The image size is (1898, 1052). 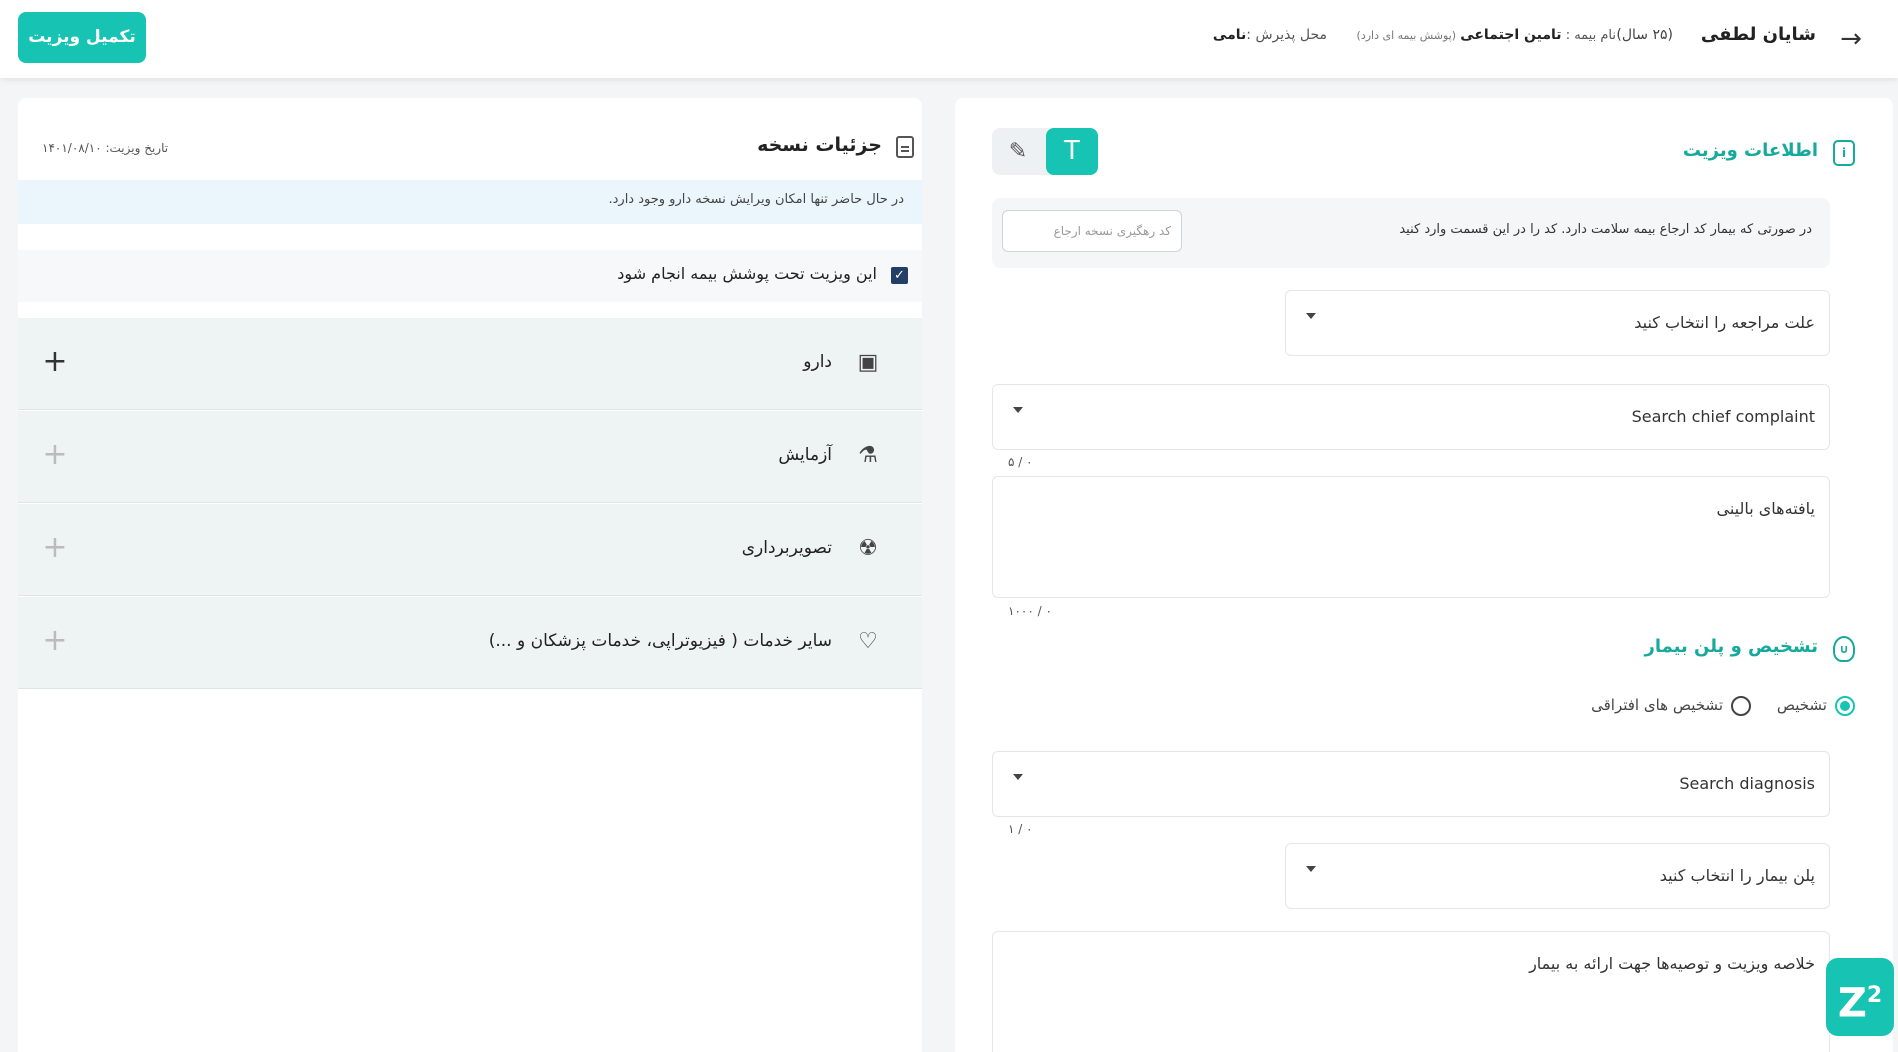 What do you see at coordinates (1045, 151) in the screenshot?
I see `input-mode-toggle: T ✎` at bounding box center [1045, 151].